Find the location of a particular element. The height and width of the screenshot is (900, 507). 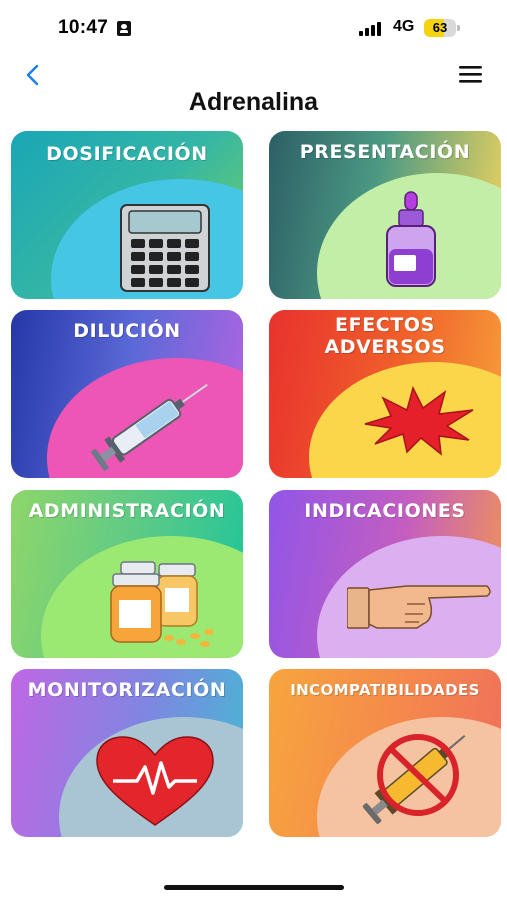

card-monitorizacion: MONITORIZACIÓN is located at coordinates (127, 753).